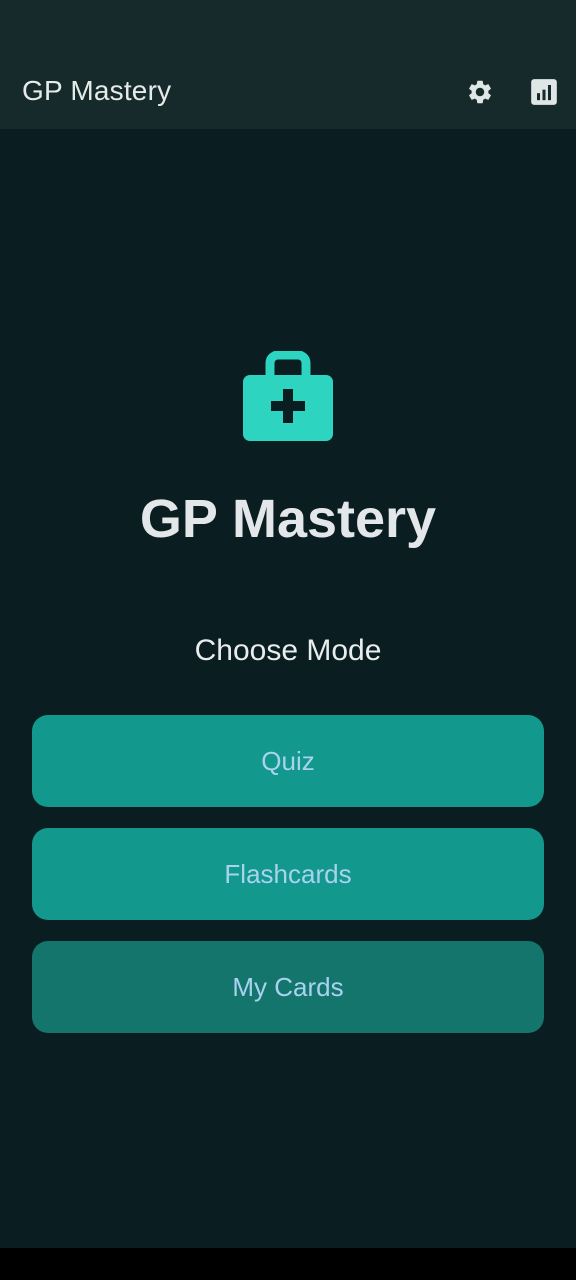  I want to click on settings-button, so click(480, 92).